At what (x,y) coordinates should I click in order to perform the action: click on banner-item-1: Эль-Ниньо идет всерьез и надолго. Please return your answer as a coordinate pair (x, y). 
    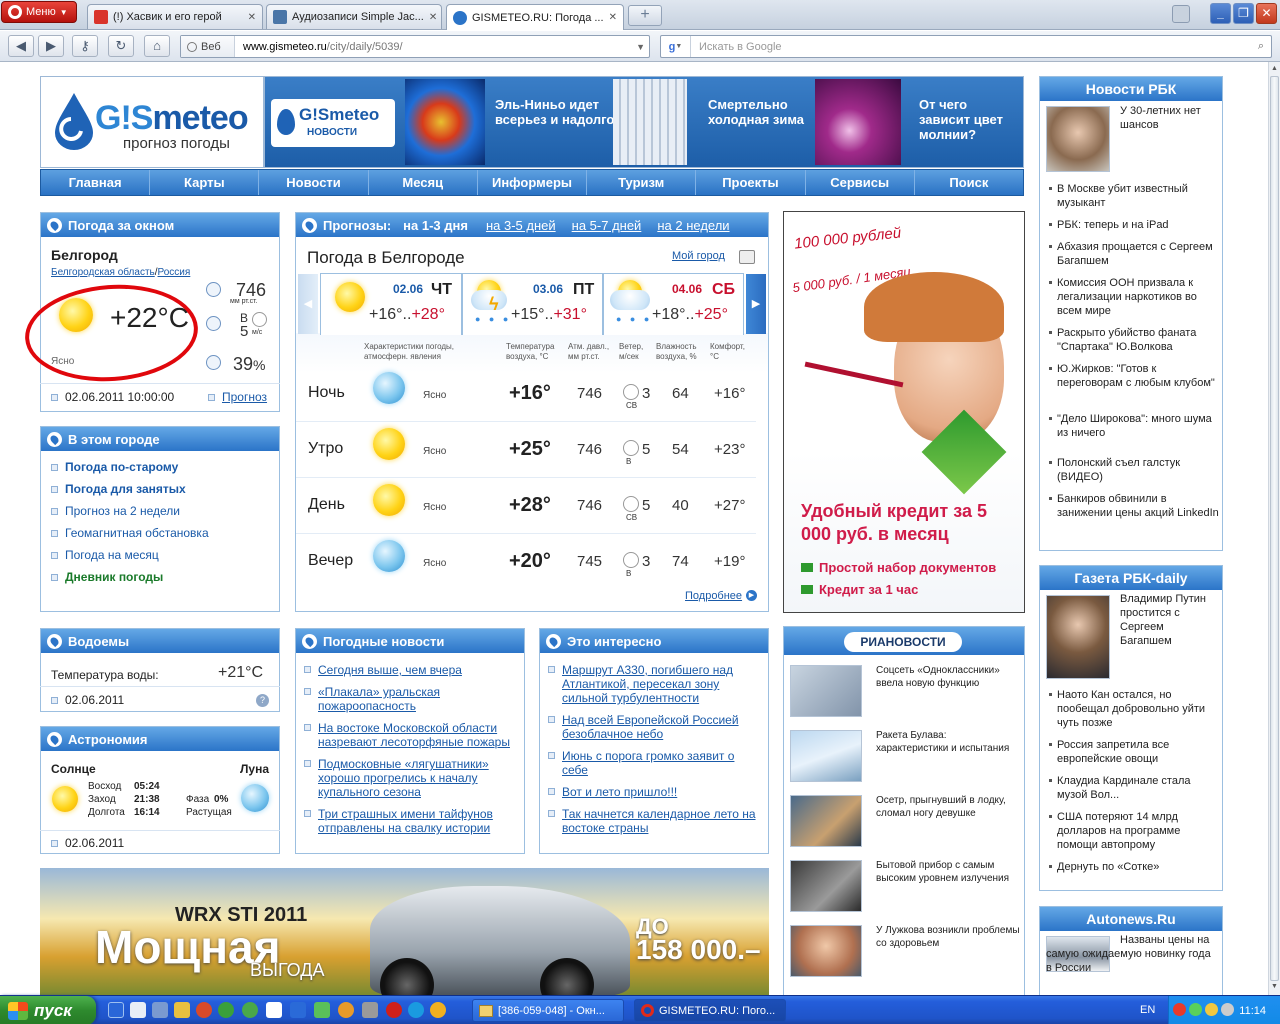
    Looking at the image, I should click on (555, 112).